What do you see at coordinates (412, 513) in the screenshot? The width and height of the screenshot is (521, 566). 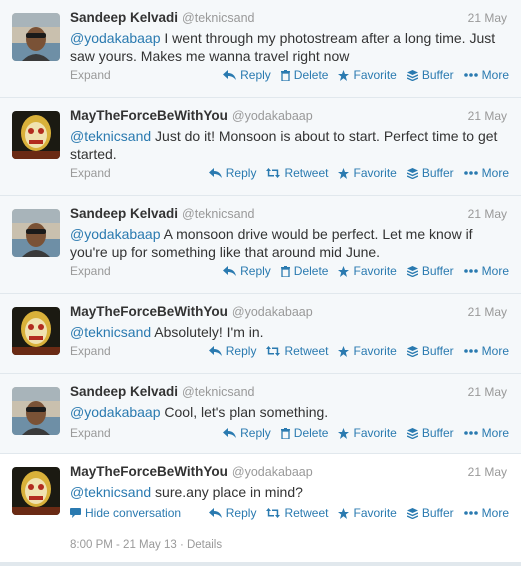 I see `buffer-icon` at bounding box center [412, 513].